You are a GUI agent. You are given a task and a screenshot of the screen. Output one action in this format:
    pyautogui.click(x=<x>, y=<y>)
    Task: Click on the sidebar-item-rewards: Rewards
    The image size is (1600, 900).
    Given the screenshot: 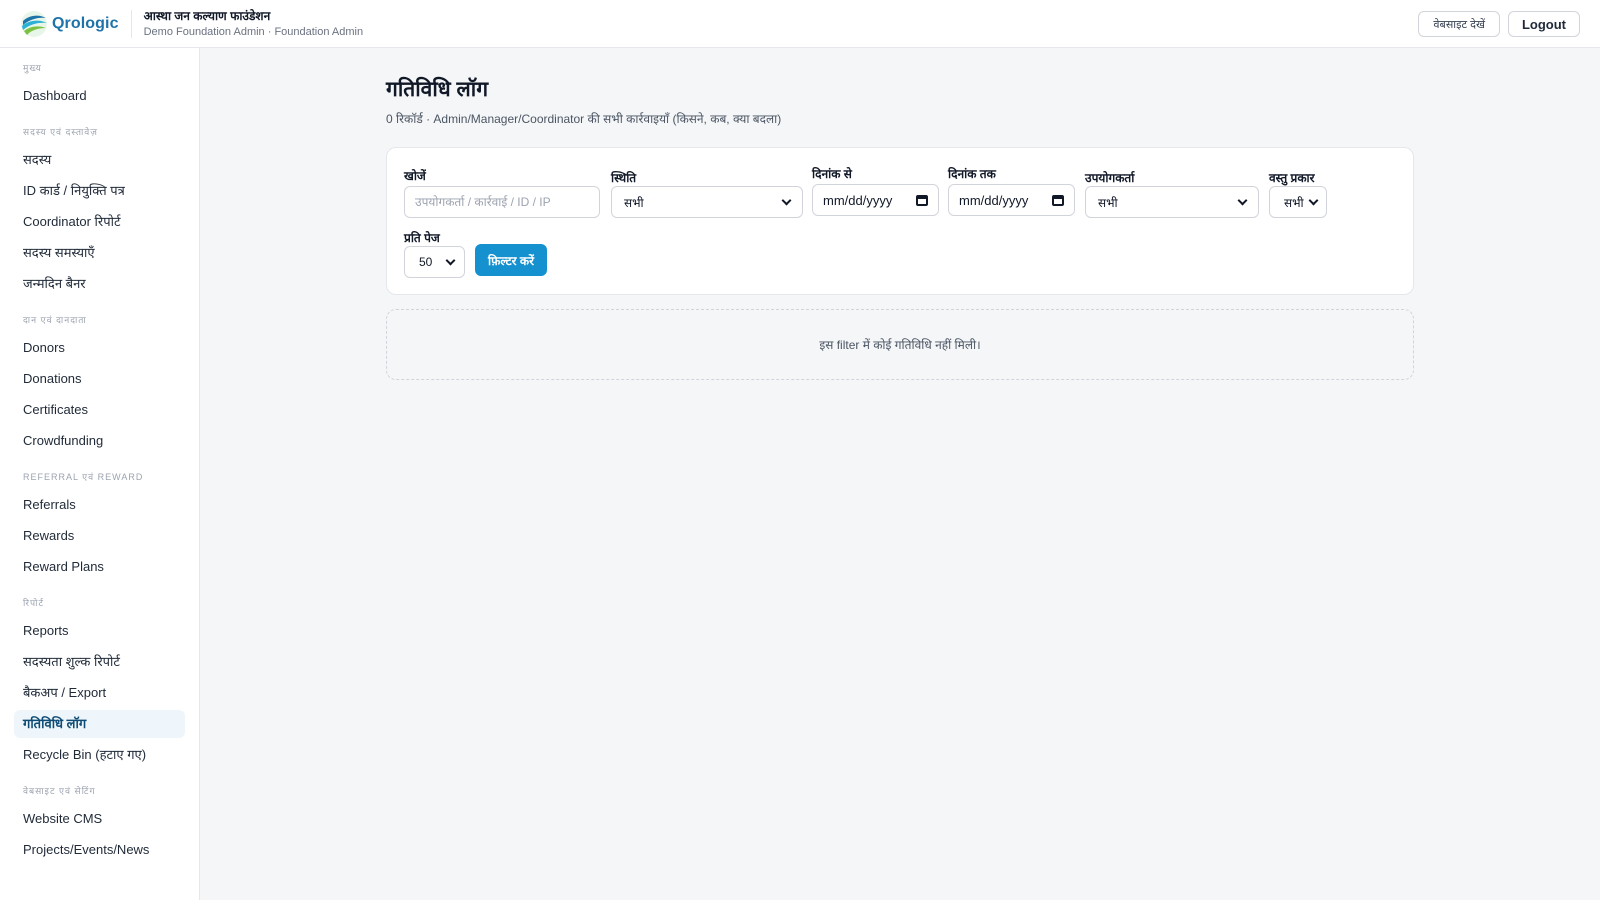 What is the action you would take?
    pyautogui.click(x=99, y=536)
    